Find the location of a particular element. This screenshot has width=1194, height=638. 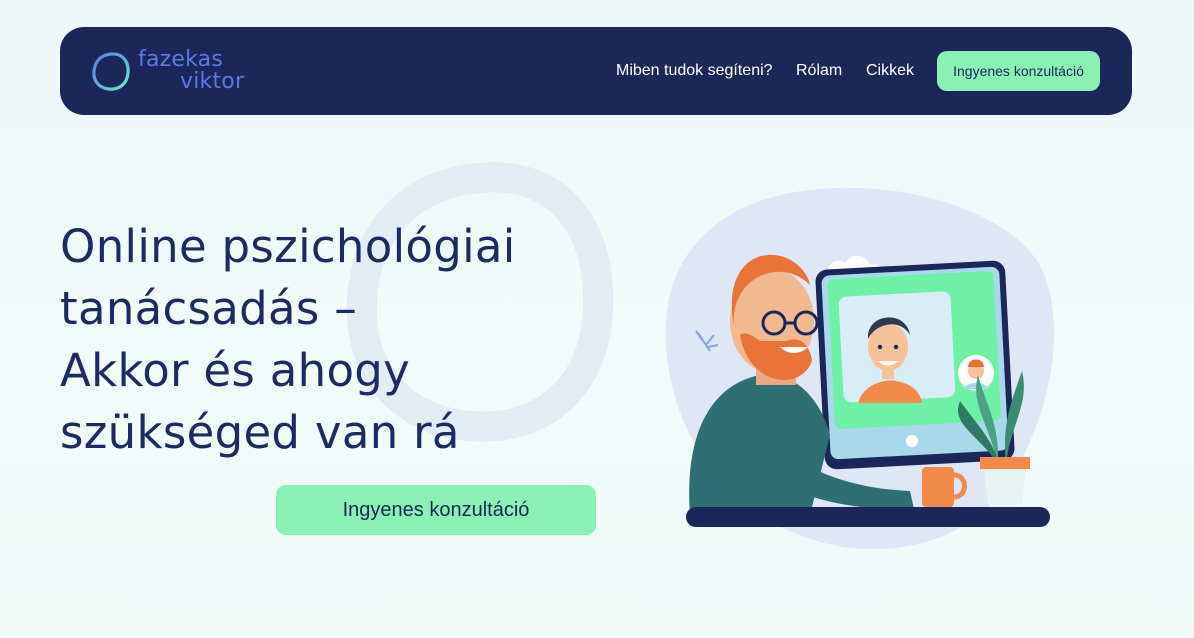

brand-logo: fazekas viktor is located at coordinates (175, 72).